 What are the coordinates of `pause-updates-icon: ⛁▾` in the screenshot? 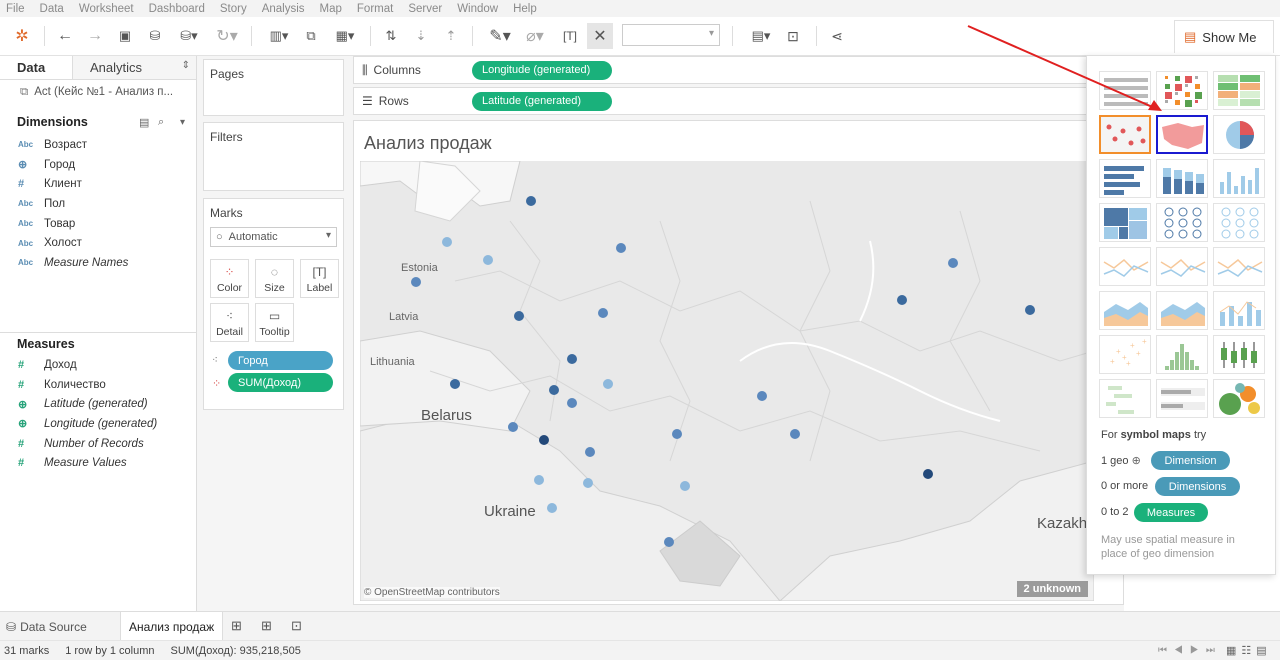 It's located at (189, 36).